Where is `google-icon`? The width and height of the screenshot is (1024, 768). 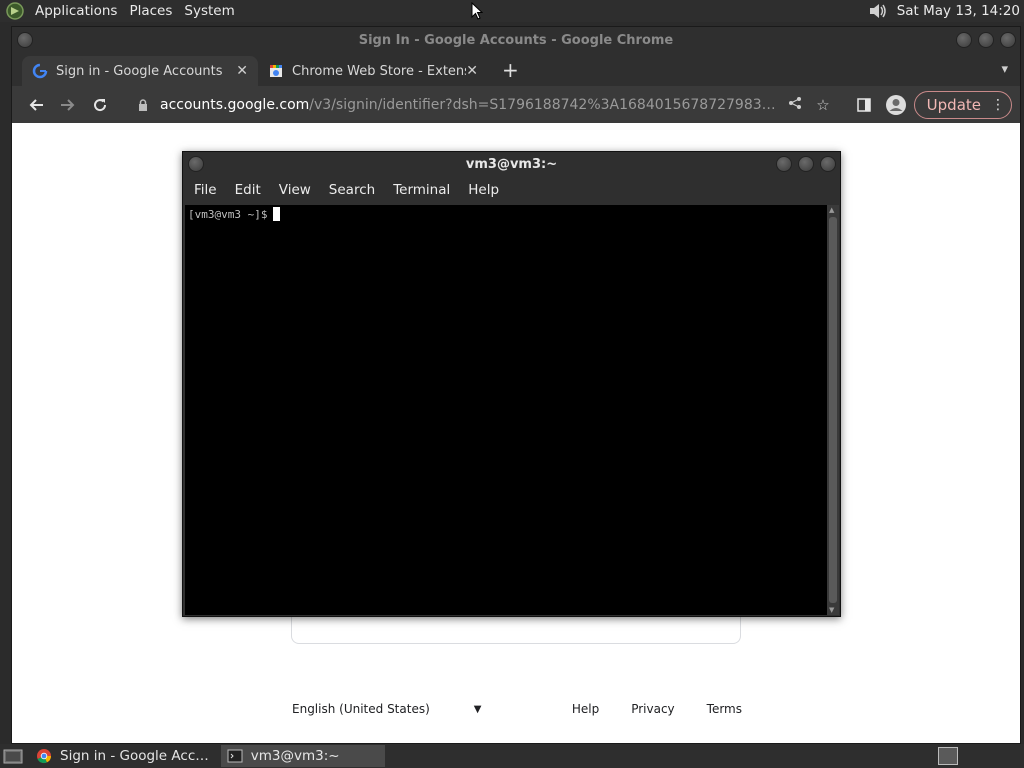
google-icon is located at coordinates (40, 71).